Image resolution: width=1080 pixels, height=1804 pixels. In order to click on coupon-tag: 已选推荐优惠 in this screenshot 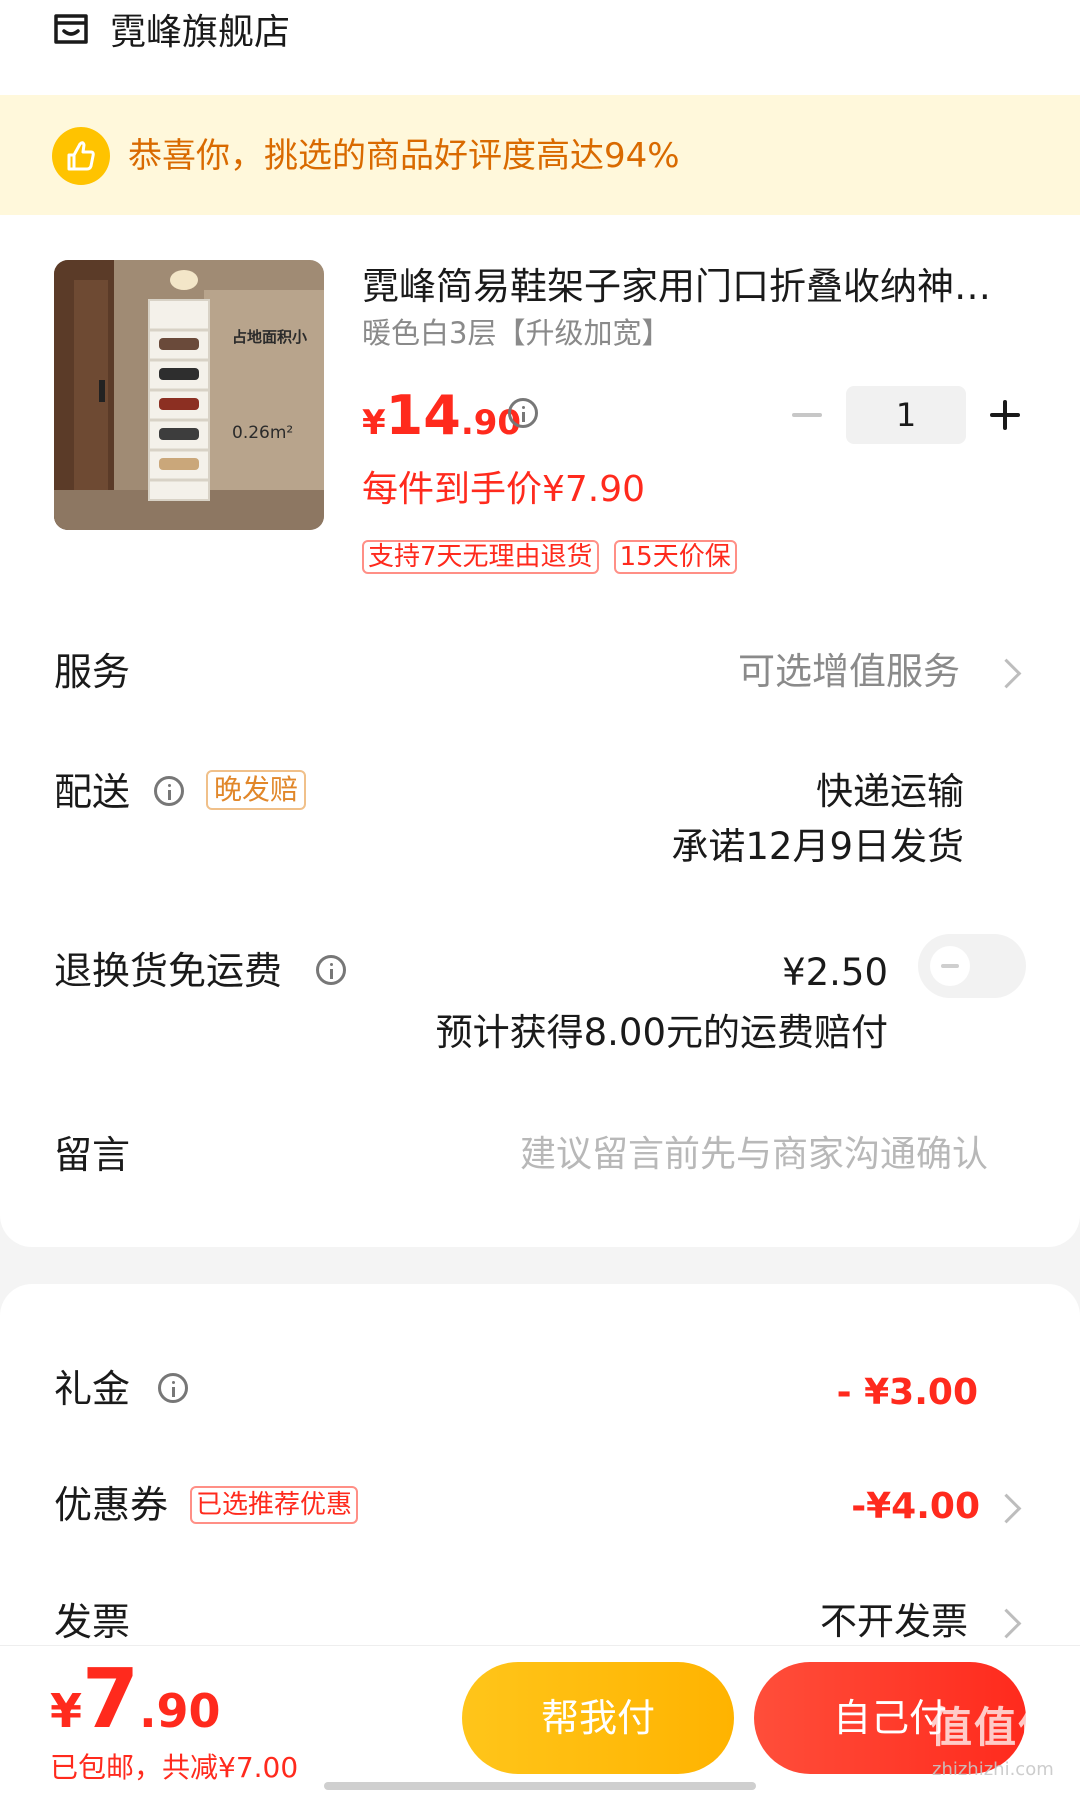, I will do `click(274, 1505)`.